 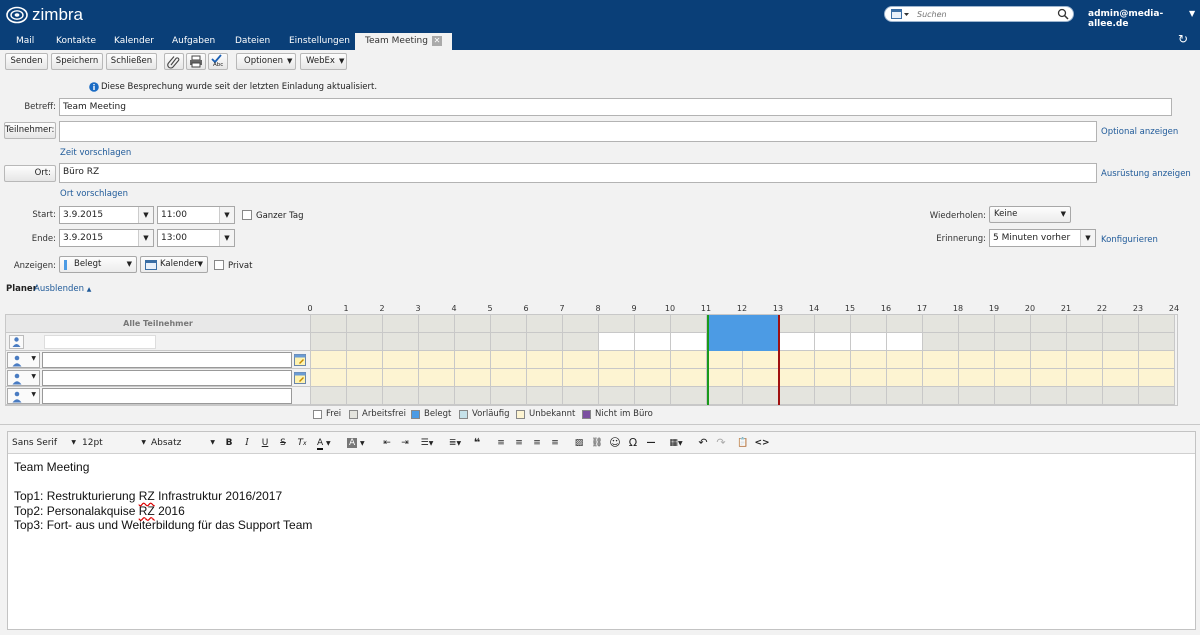 I want to click on tab-mail: Mail, so click(x=25, y=41).